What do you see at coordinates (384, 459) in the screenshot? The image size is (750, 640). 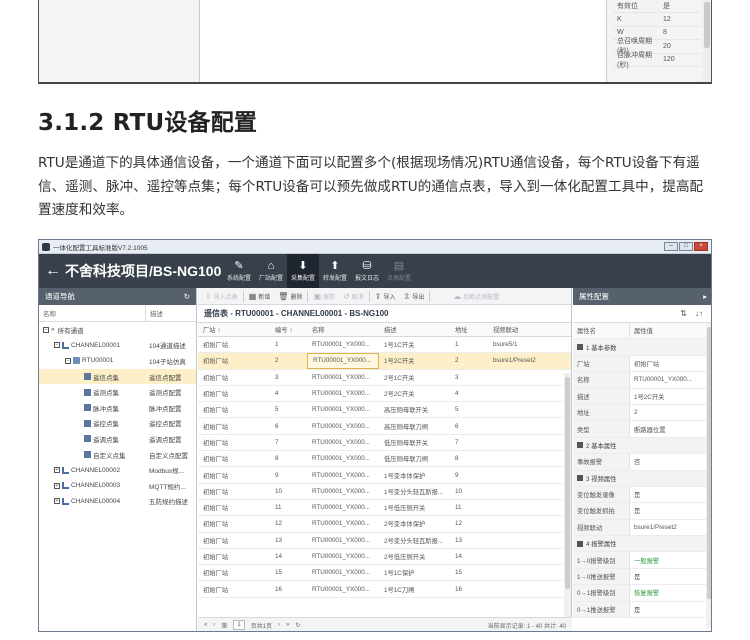 I see `table-row: 初始厂站 8 RTU00001_YX000... 低压侧母联刀闸 8` at bounding box center [384, 459].